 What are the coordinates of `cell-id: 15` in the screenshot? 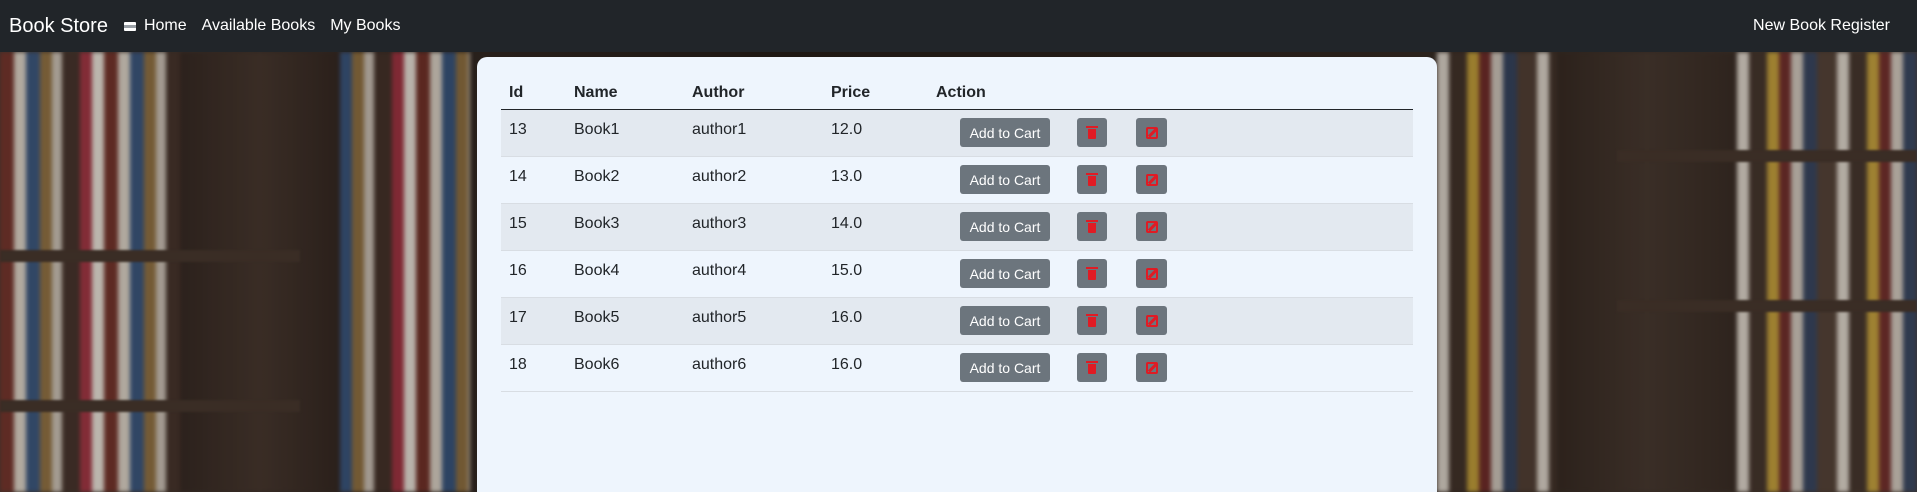 It's located at (518, 223).